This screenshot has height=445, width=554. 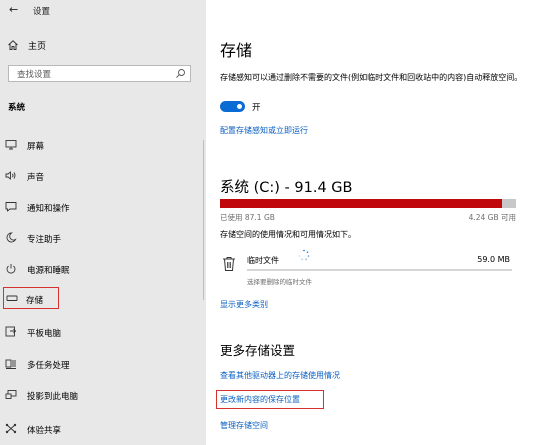 What do you see at coordinates (256, 108) in the screenshot?
I see `toggle-state-label: 开` at bounding box center [256, 108].